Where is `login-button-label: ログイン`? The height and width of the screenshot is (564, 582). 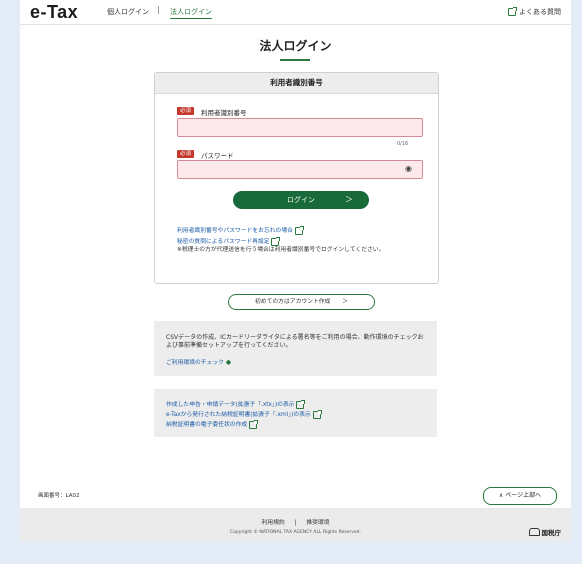 login-button-label: ログイン is located at coordinates (301, 200).